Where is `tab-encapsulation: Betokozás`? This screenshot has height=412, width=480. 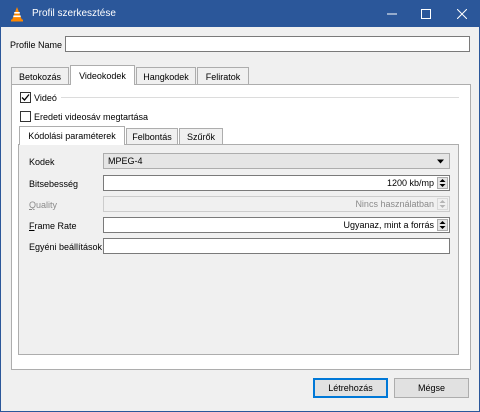
tab-encapsulation: Betokozás is located at coordinates (40, 76).